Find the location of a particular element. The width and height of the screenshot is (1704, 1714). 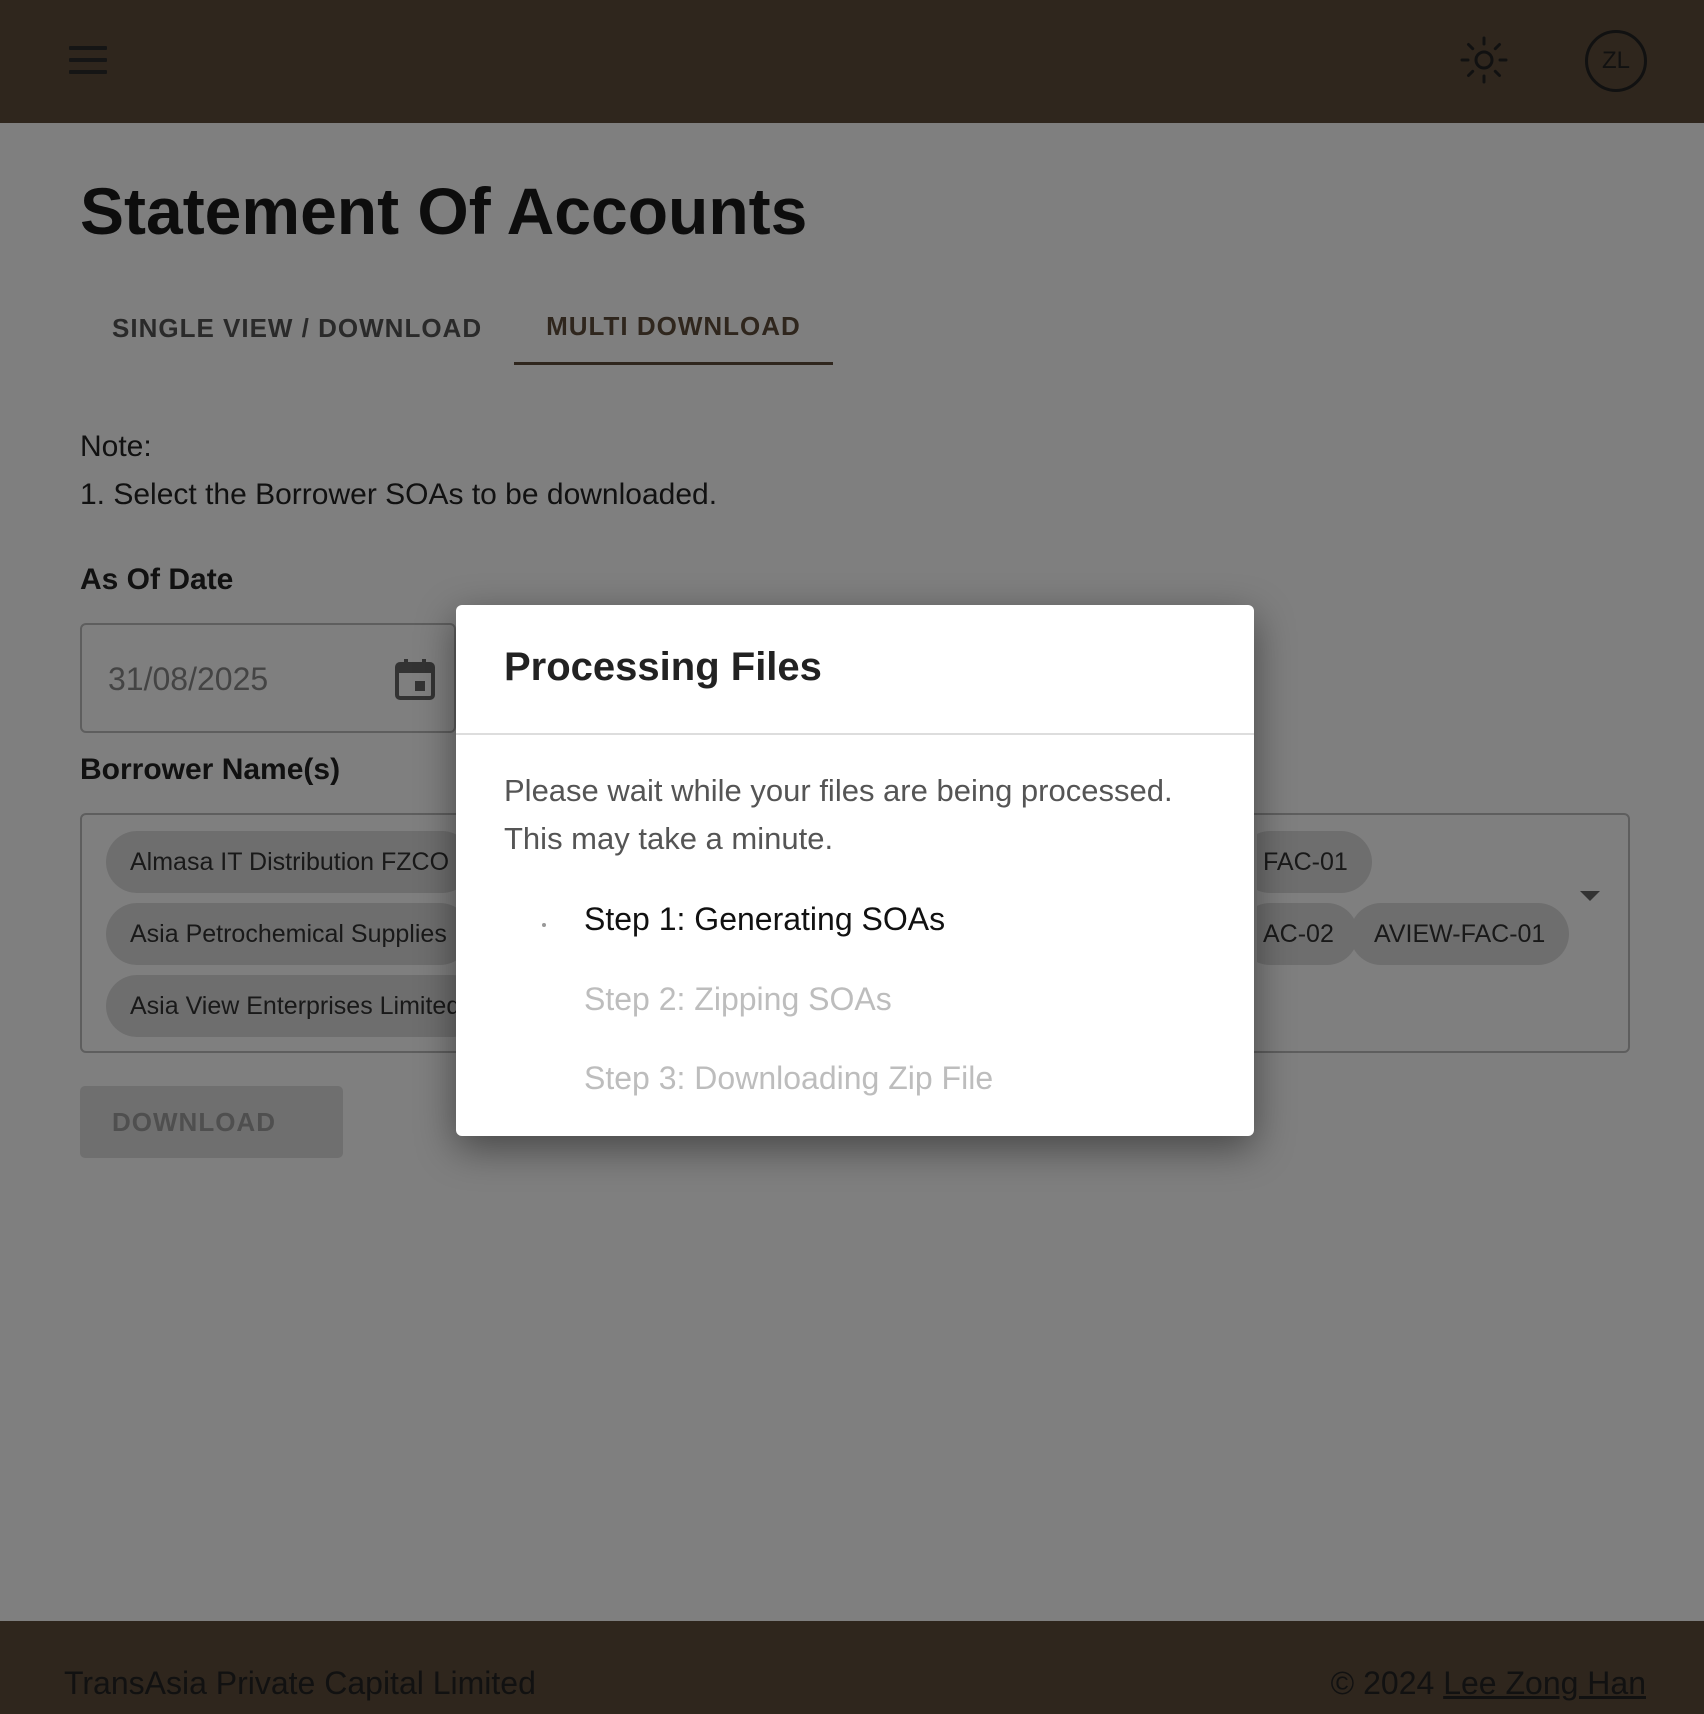

step-zipping-soas: Step 2: Zipping SOAs is located at coordinates (738, 999).